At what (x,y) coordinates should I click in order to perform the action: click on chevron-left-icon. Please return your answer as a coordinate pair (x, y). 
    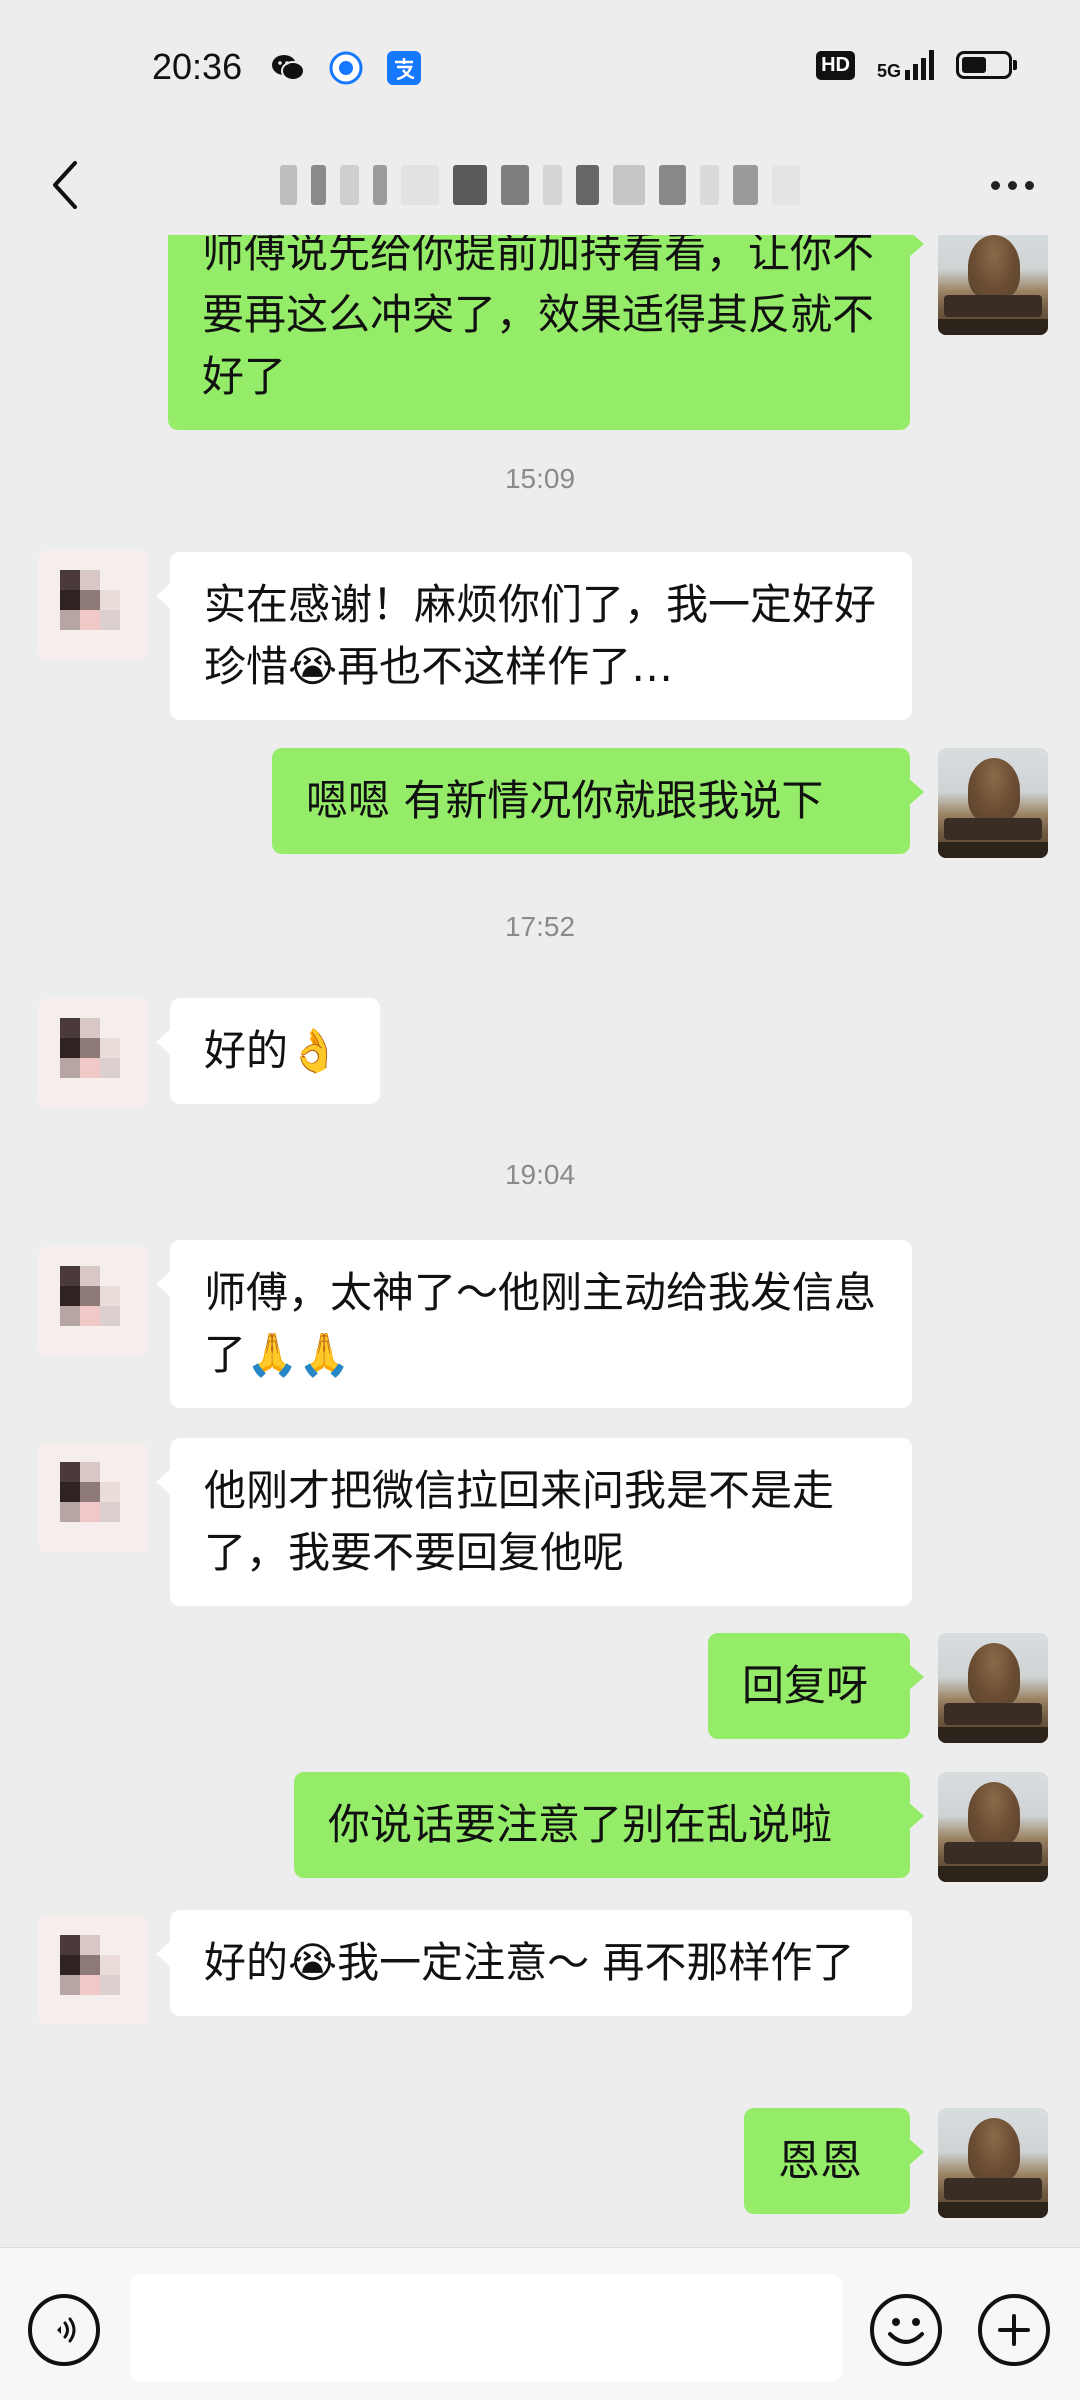
    Looking at the image, I should click on (65, 185).